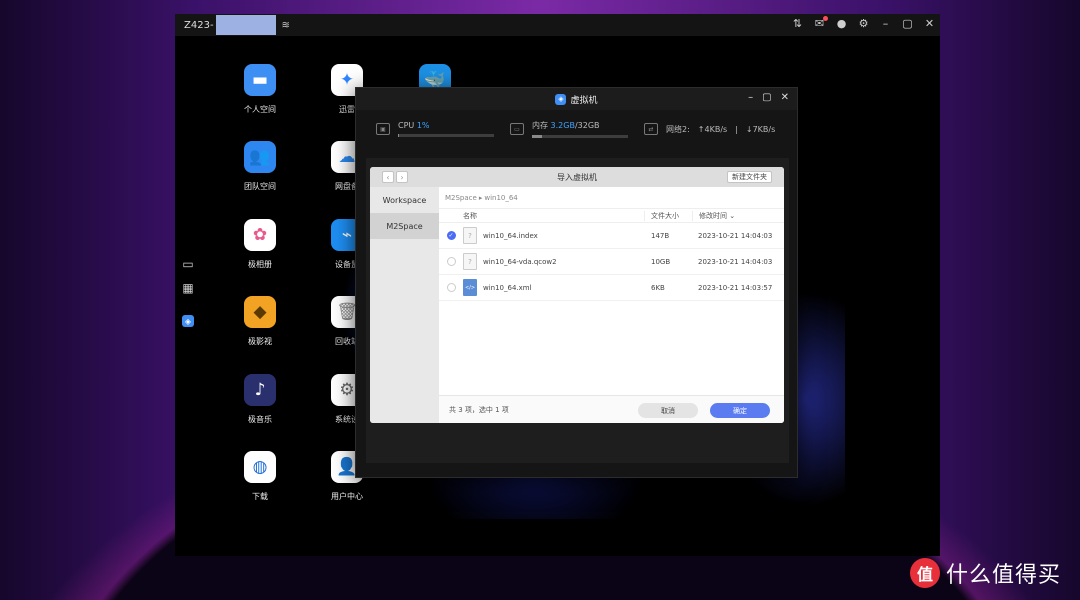 This screenshot has width=1080, height=600. Describe the element at coordinates (668, 410) in the screenshot. I see `cancel-button: 取消` at that location.